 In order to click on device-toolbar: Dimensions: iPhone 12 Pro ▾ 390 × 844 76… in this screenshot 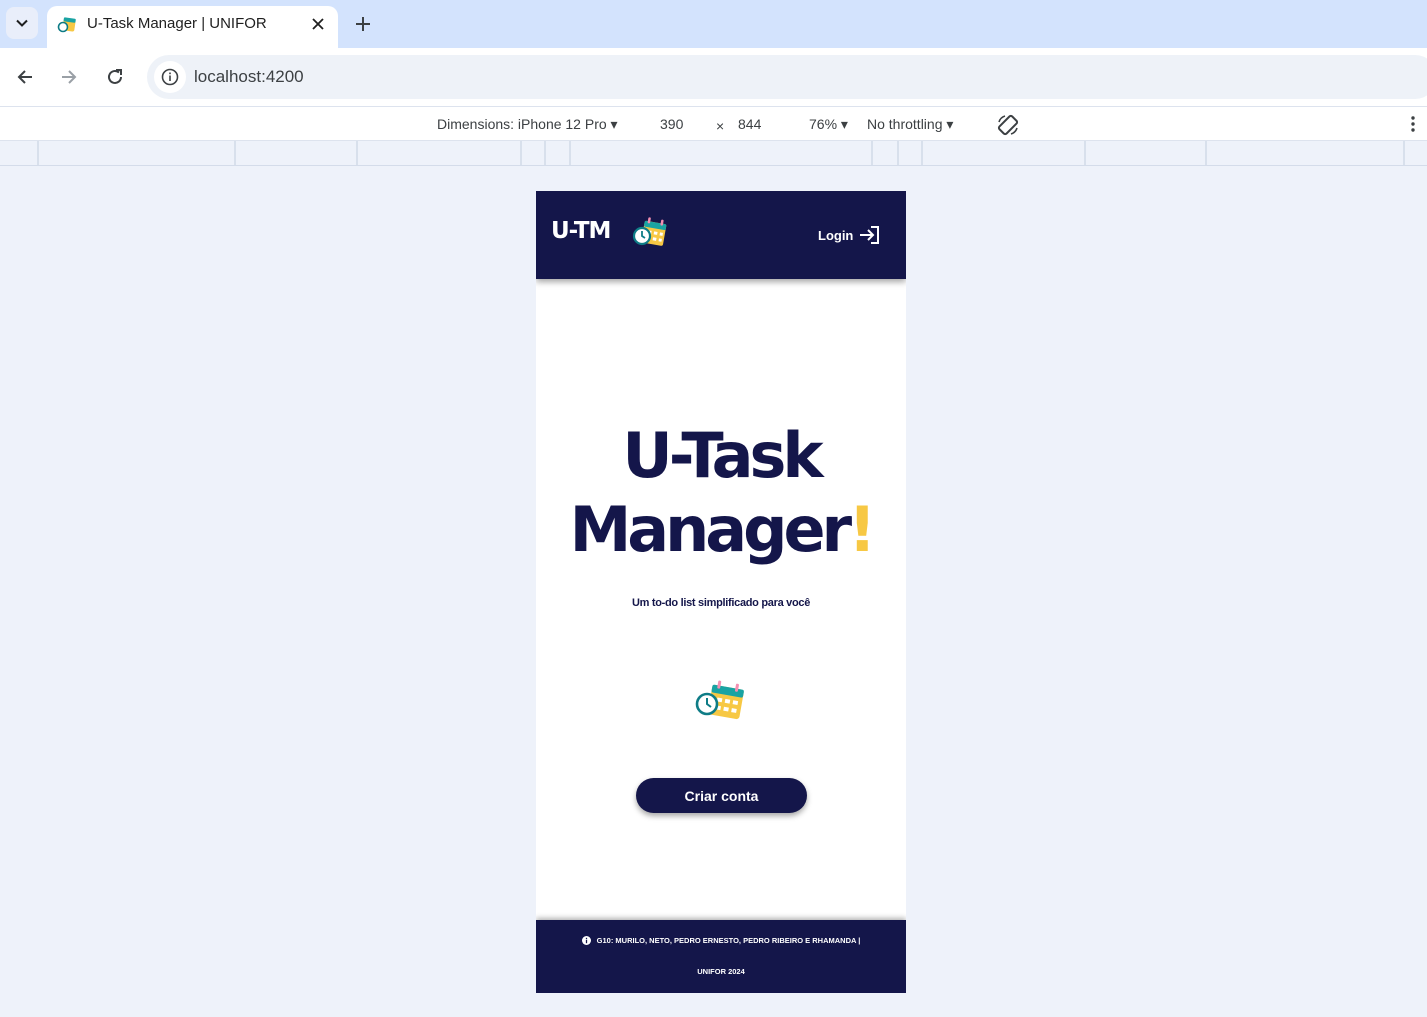, I will do `click(713, 123)`.